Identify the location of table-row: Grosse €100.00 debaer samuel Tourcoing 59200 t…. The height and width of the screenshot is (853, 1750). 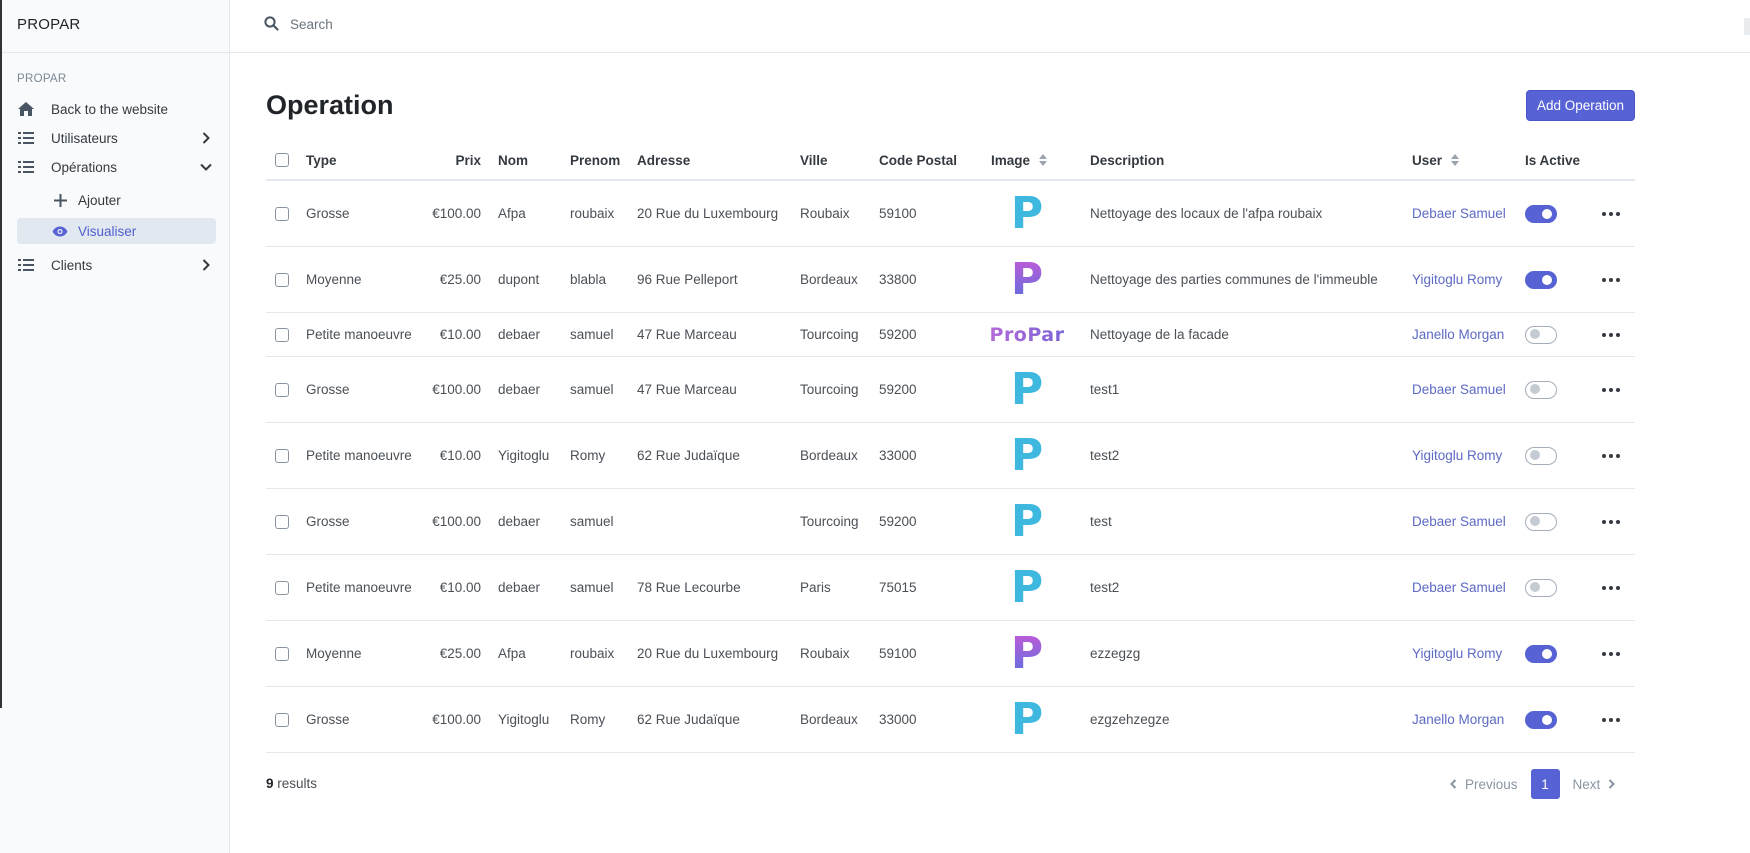
(950, 522).